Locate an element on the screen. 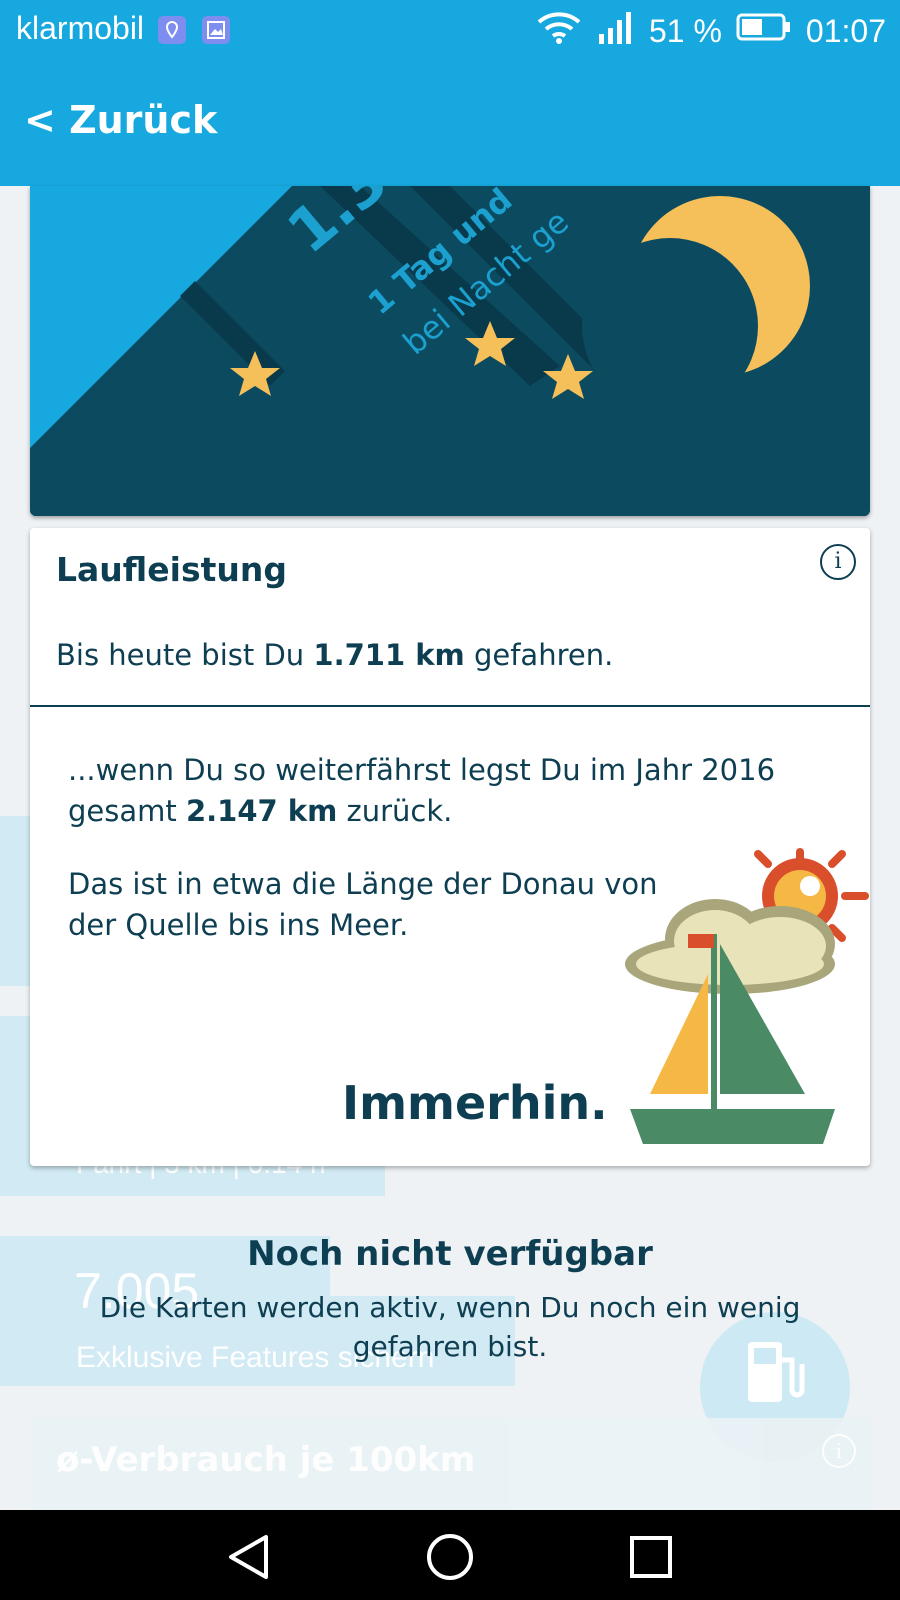 The image size is (900, 1600). carrier-name: klarmobil is located at coordinates (80, 28).